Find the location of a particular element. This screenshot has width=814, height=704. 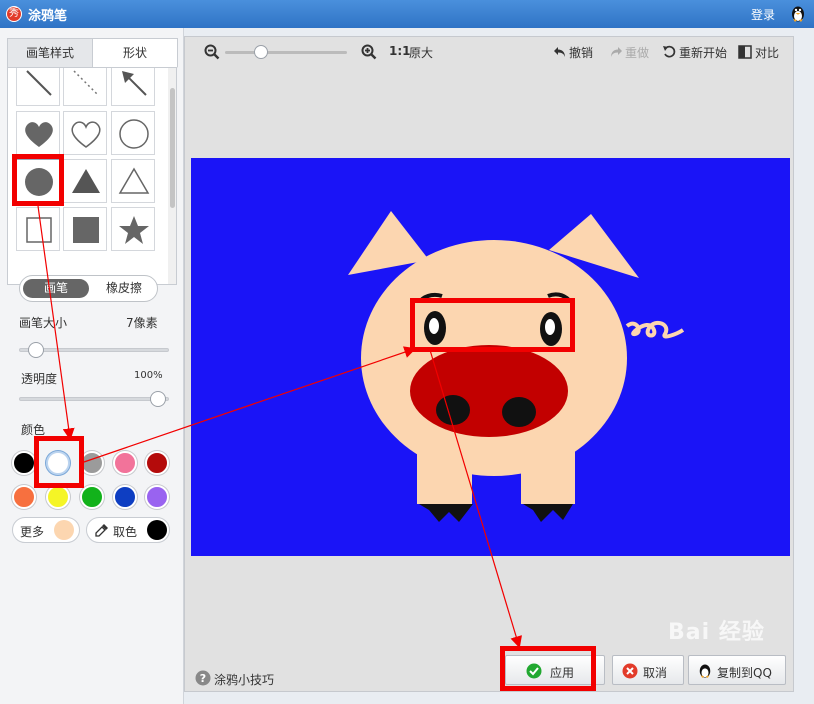

tab-brush-style: 画笔样式 is located at coordinates (50, 53).